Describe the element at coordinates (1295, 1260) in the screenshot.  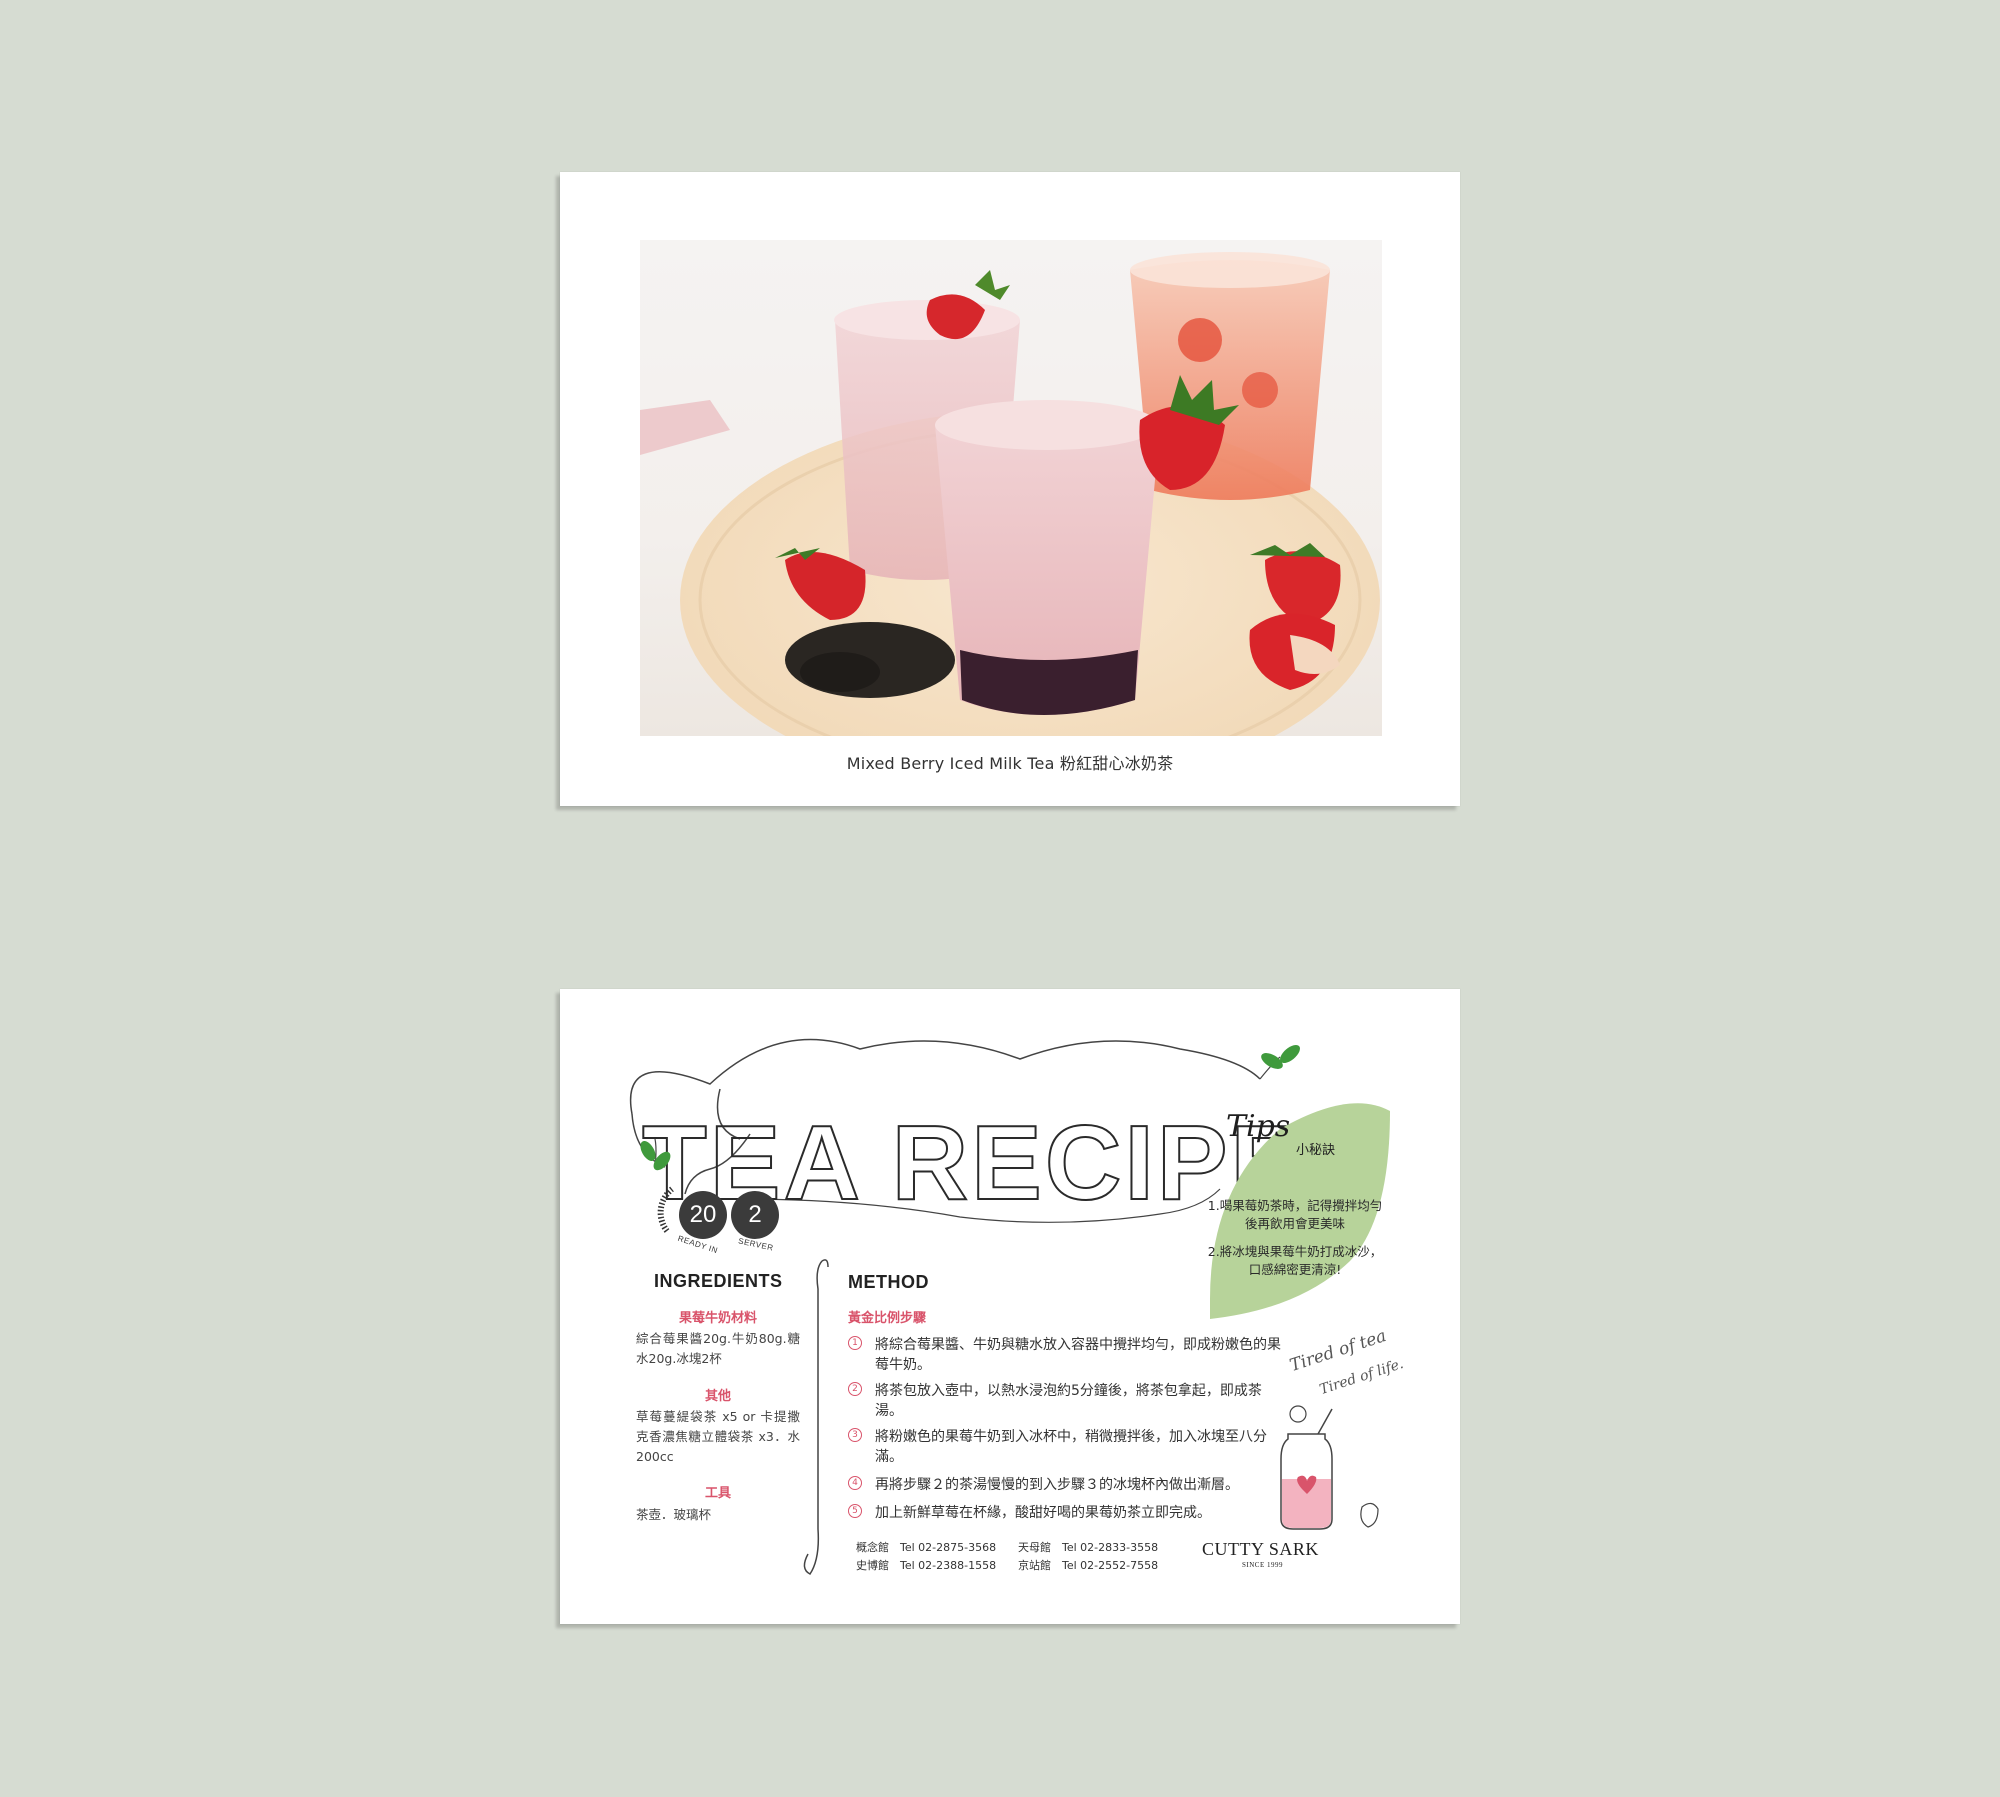
I see `tip-item: 2.將冰塊與果莓牛奶打成冰沙，口感綿密更清涼!` at that location.